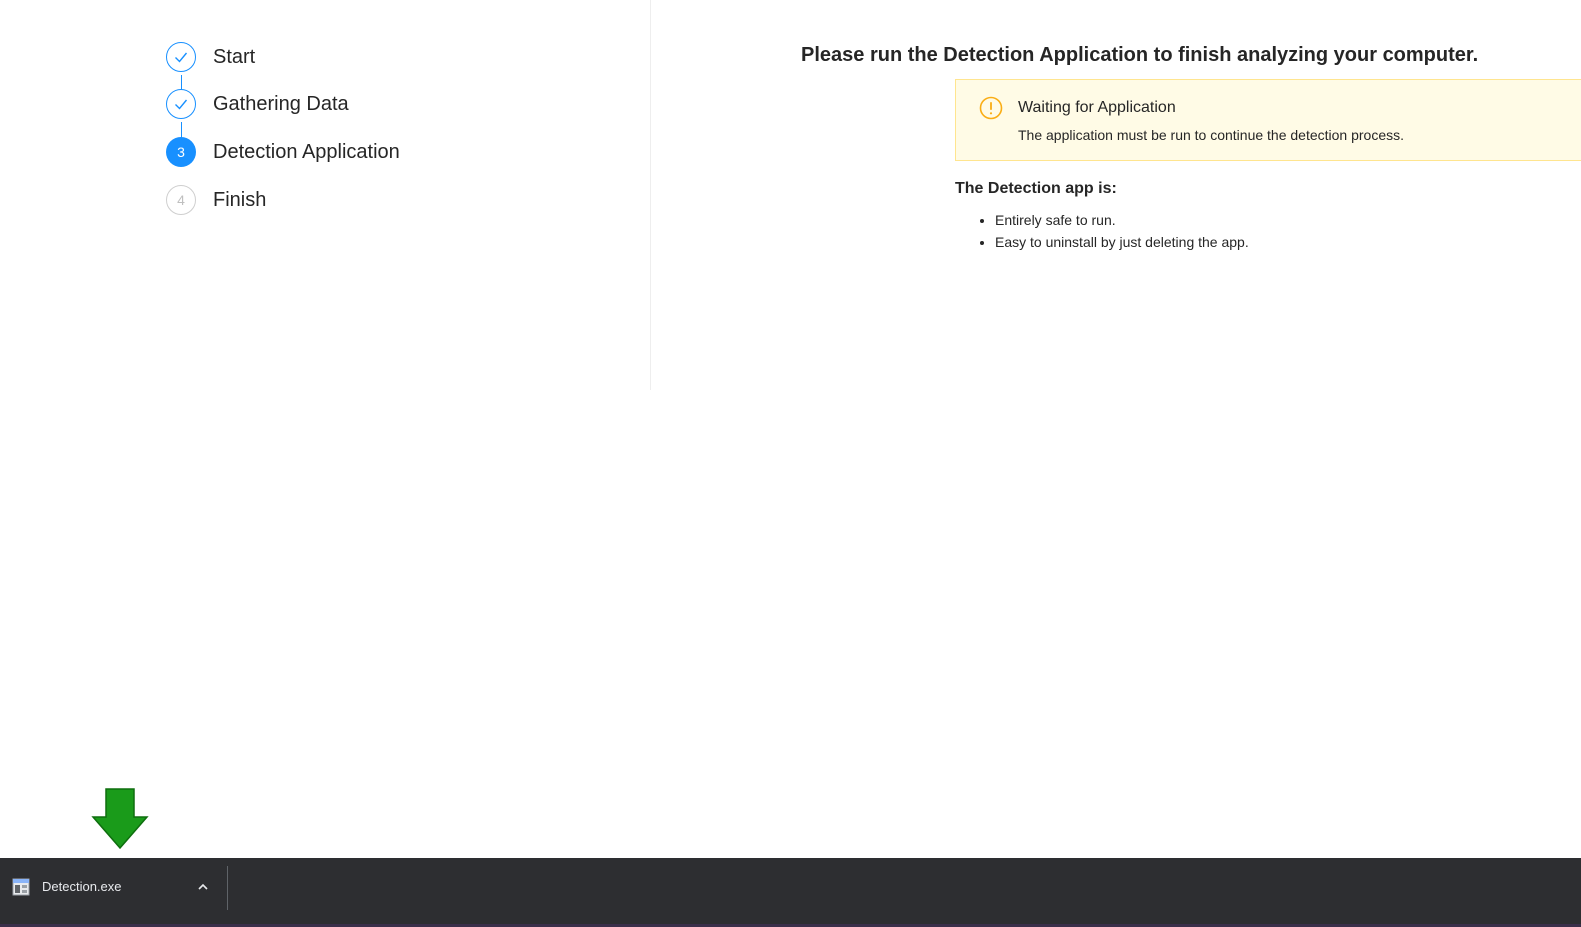  I want to click on download-separator, so click(227, 888).